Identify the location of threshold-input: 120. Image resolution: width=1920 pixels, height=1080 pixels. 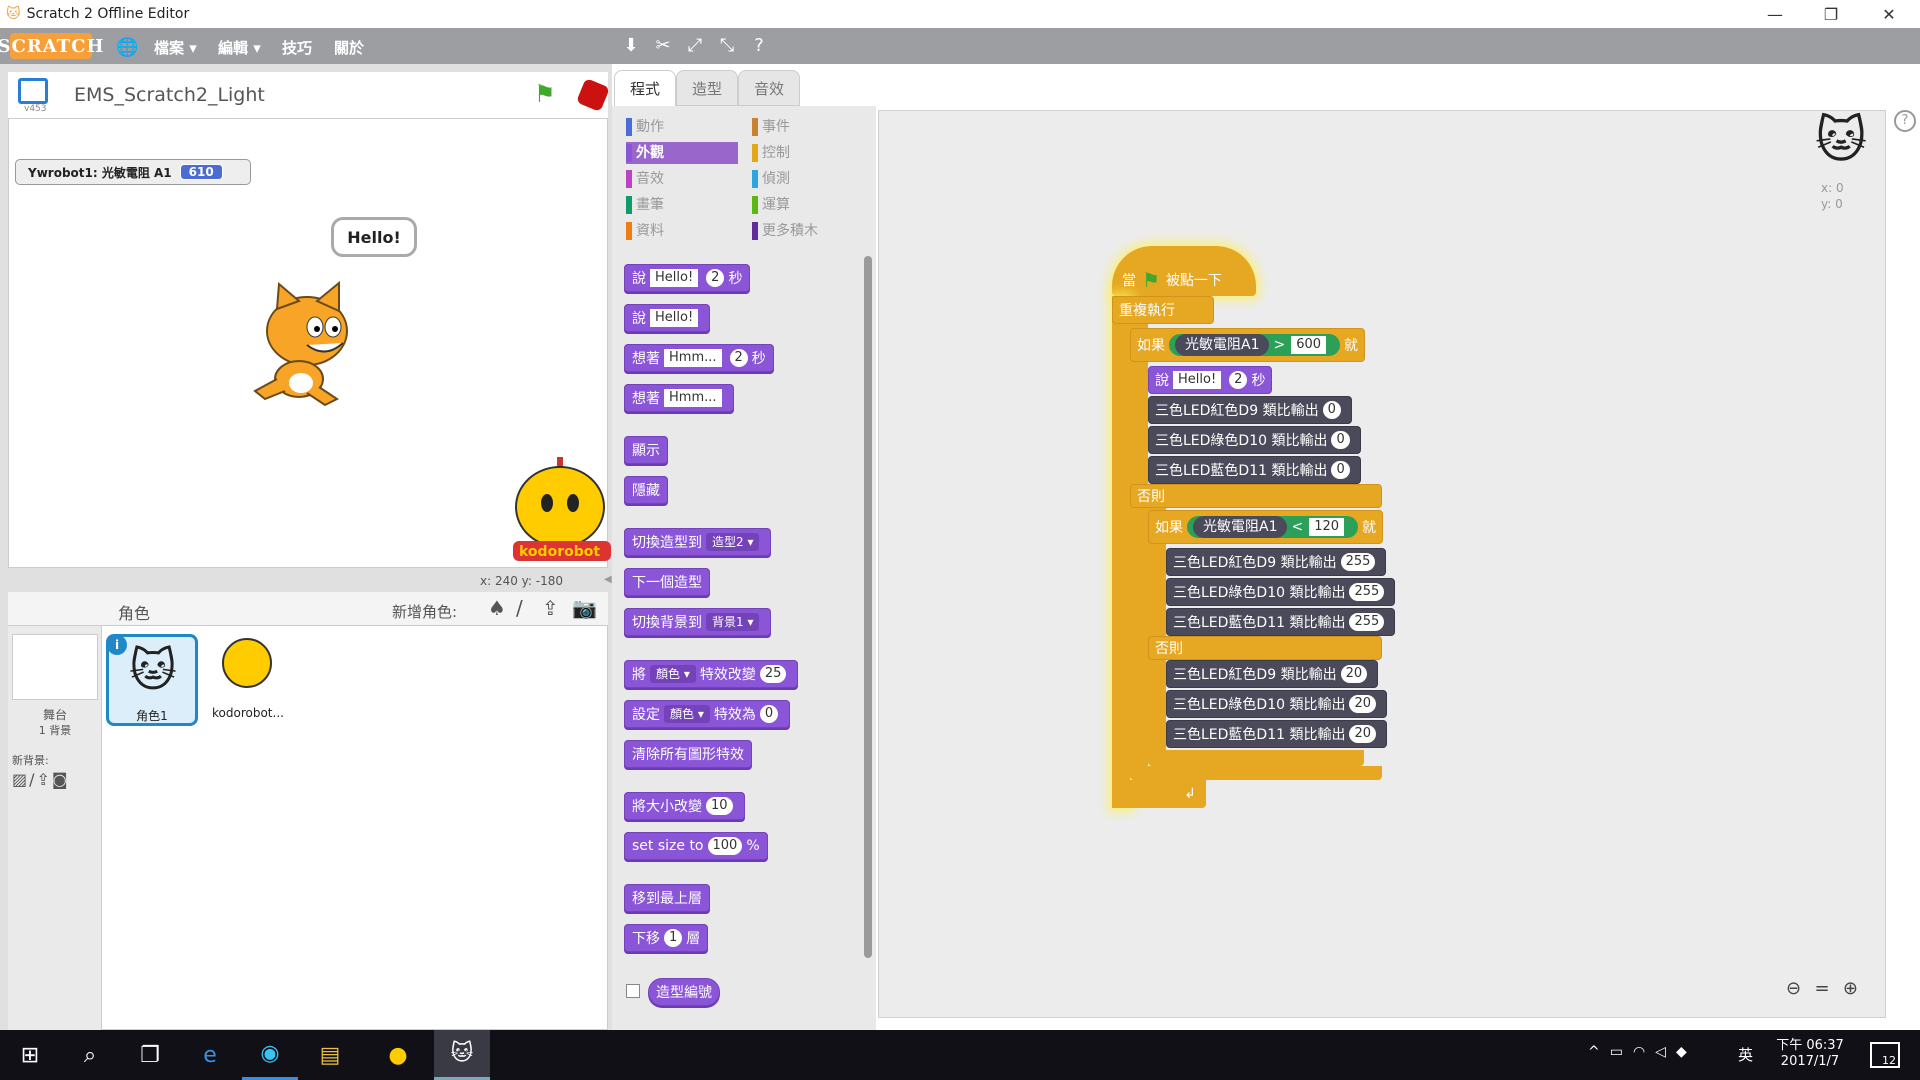
(1327, 527).